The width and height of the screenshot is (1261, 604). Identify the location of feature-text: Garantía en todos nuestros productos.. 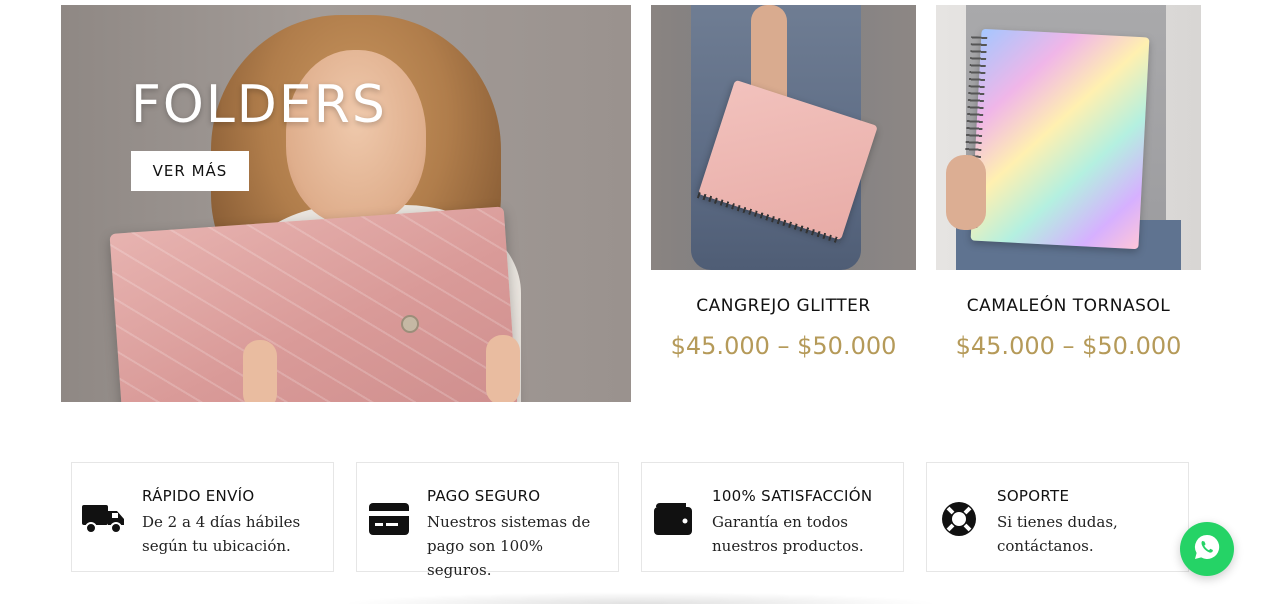
(788, 534).